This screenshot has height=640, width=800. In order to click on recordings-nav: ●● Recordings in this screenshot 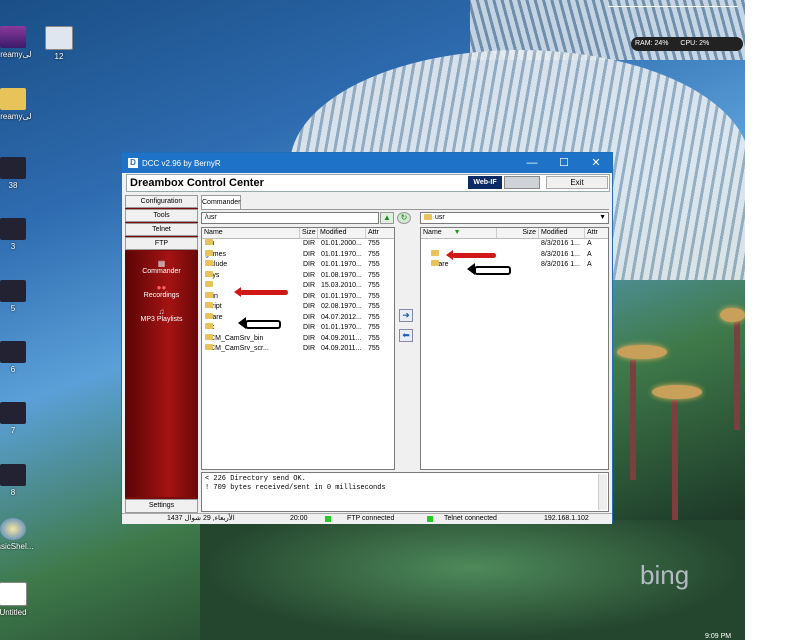, I will do `click(161, 291)`.